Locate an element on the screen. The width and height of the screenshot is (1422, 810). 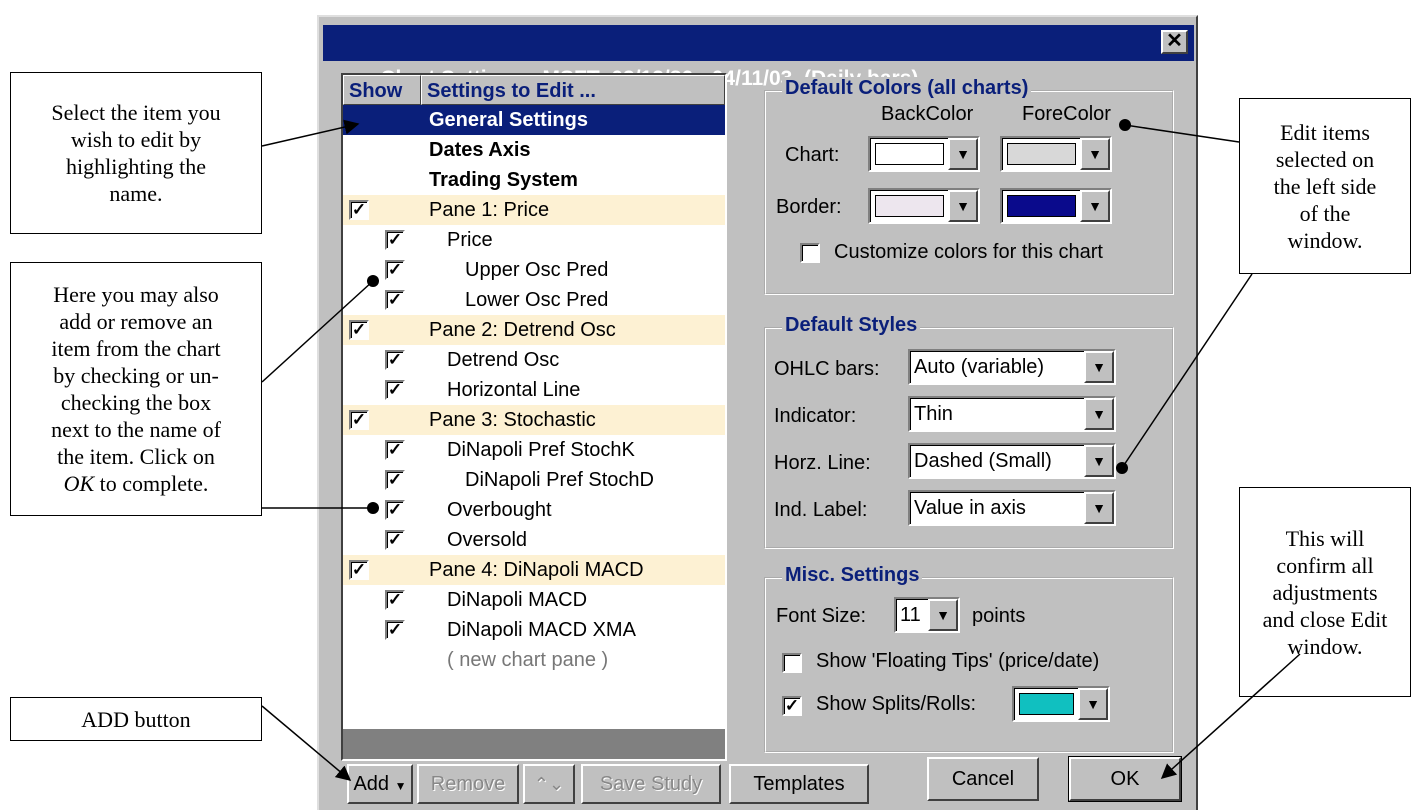
leader-add-remove is located at coordinates (317, 331).